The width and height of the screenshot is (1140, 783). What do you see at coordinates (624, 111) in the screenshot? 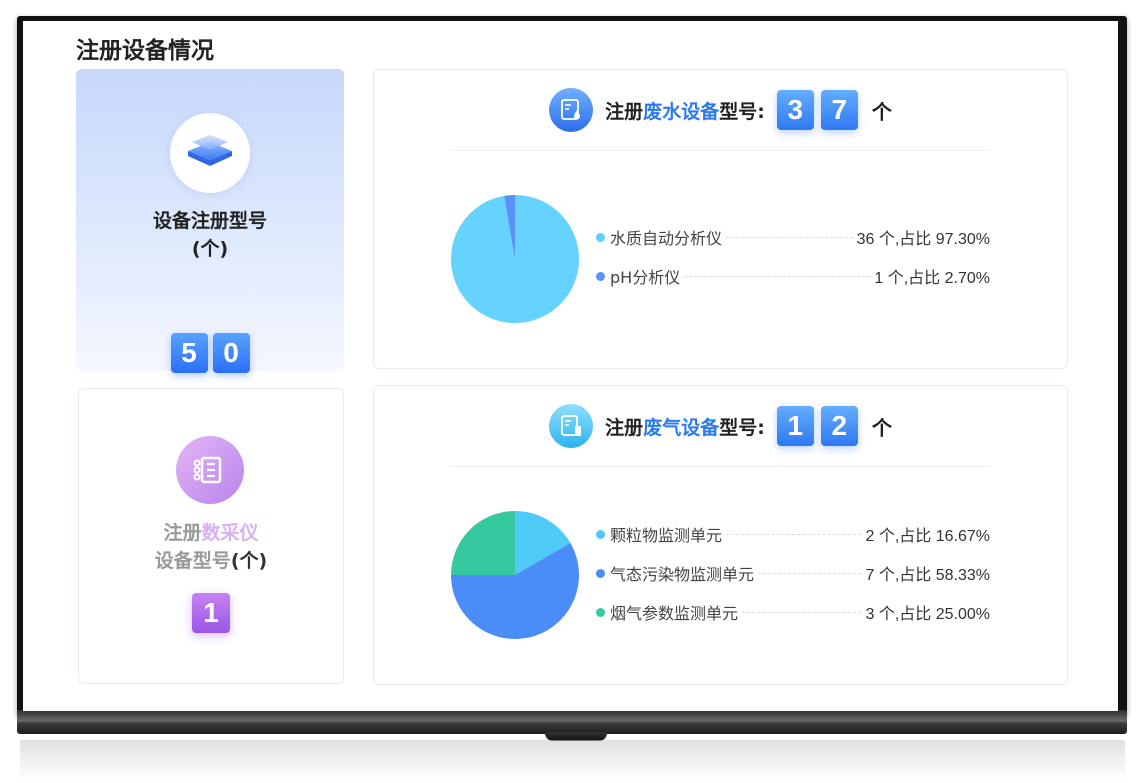
I see `wastewater-title-prefix: 注册` at bounding box center [624, 111].